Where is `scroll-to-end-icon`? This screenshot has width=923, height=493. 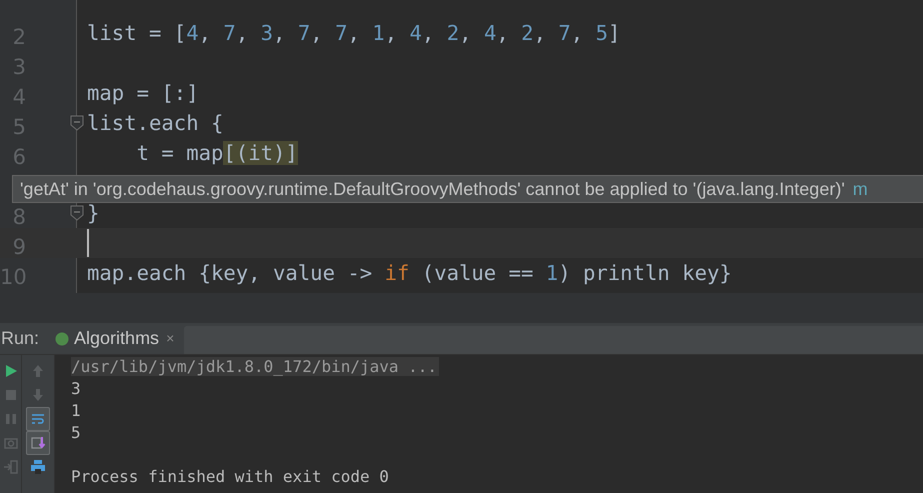 scroll-to-end-icon is located at coordinates (38, 443).